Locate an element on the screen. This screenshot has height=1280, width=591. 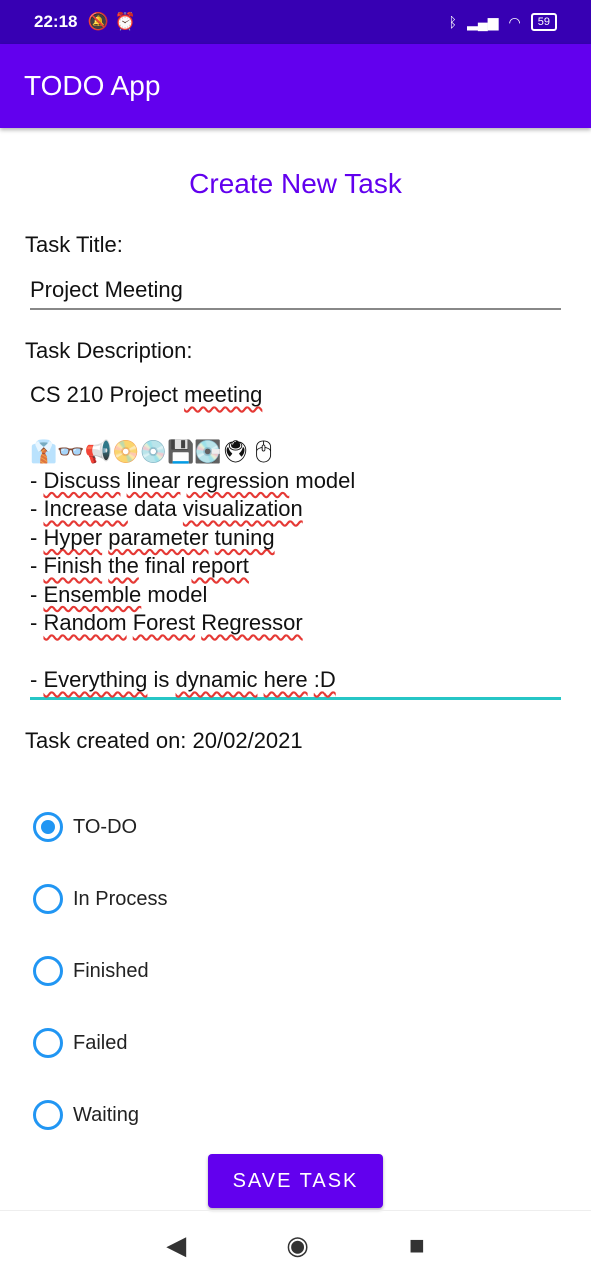
task-title-input: Project Meeting is located at coordinates (295, 293).